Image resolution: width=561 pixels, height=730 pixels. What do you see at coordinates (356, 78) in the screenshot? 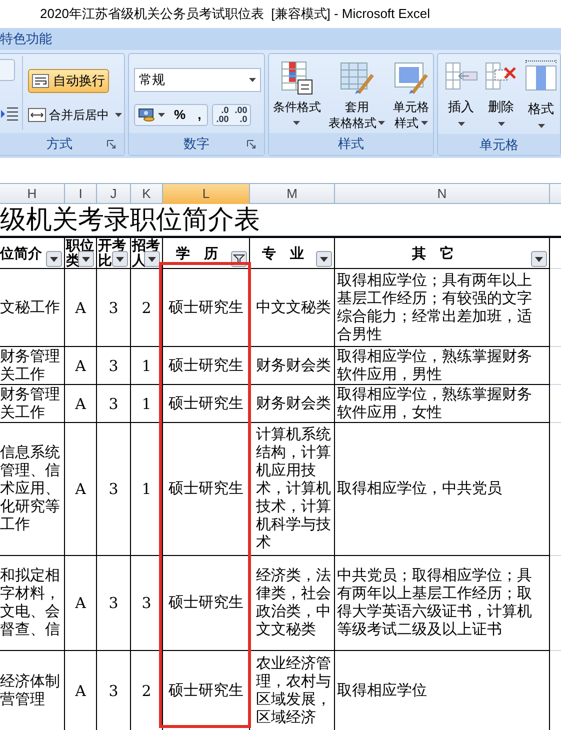
I see `table-format-icon` at bounding box center [356, 78].